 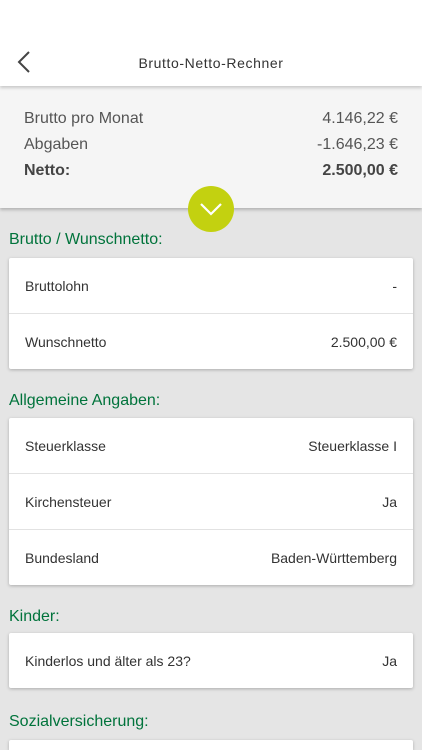 I want to click on summary-label: Netto:, so click(x=47, y=170).